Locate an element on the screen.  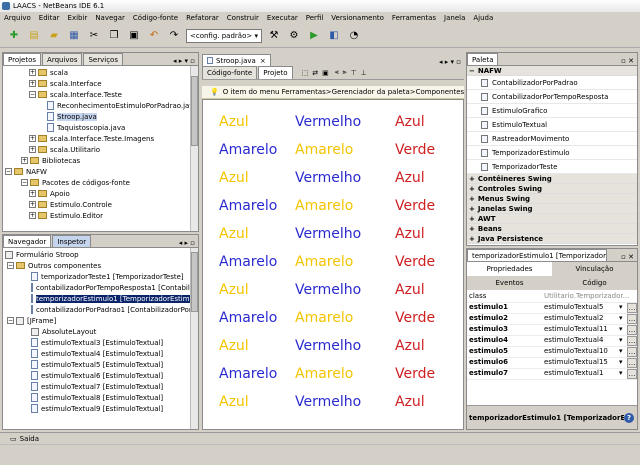
property-value: estimuloTextual2 is located at coordinates (580, 319).